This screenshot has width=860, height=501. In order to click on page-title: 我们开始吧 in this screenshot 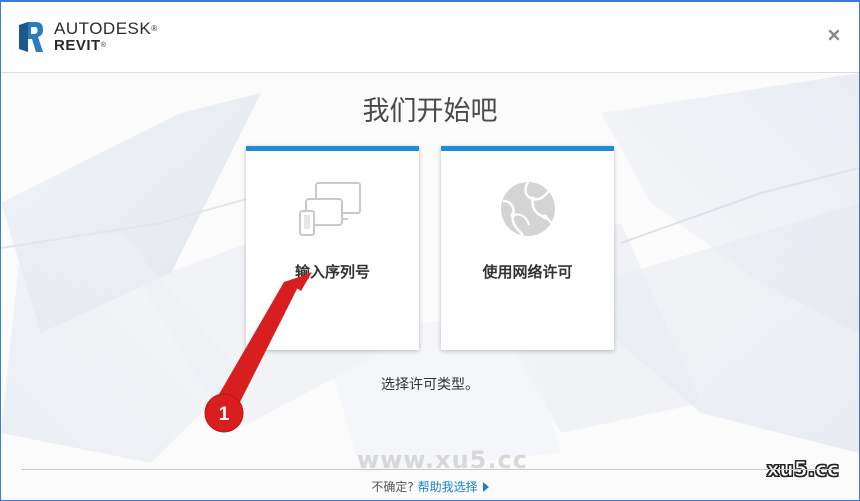, I will do `click(430, 111)`.